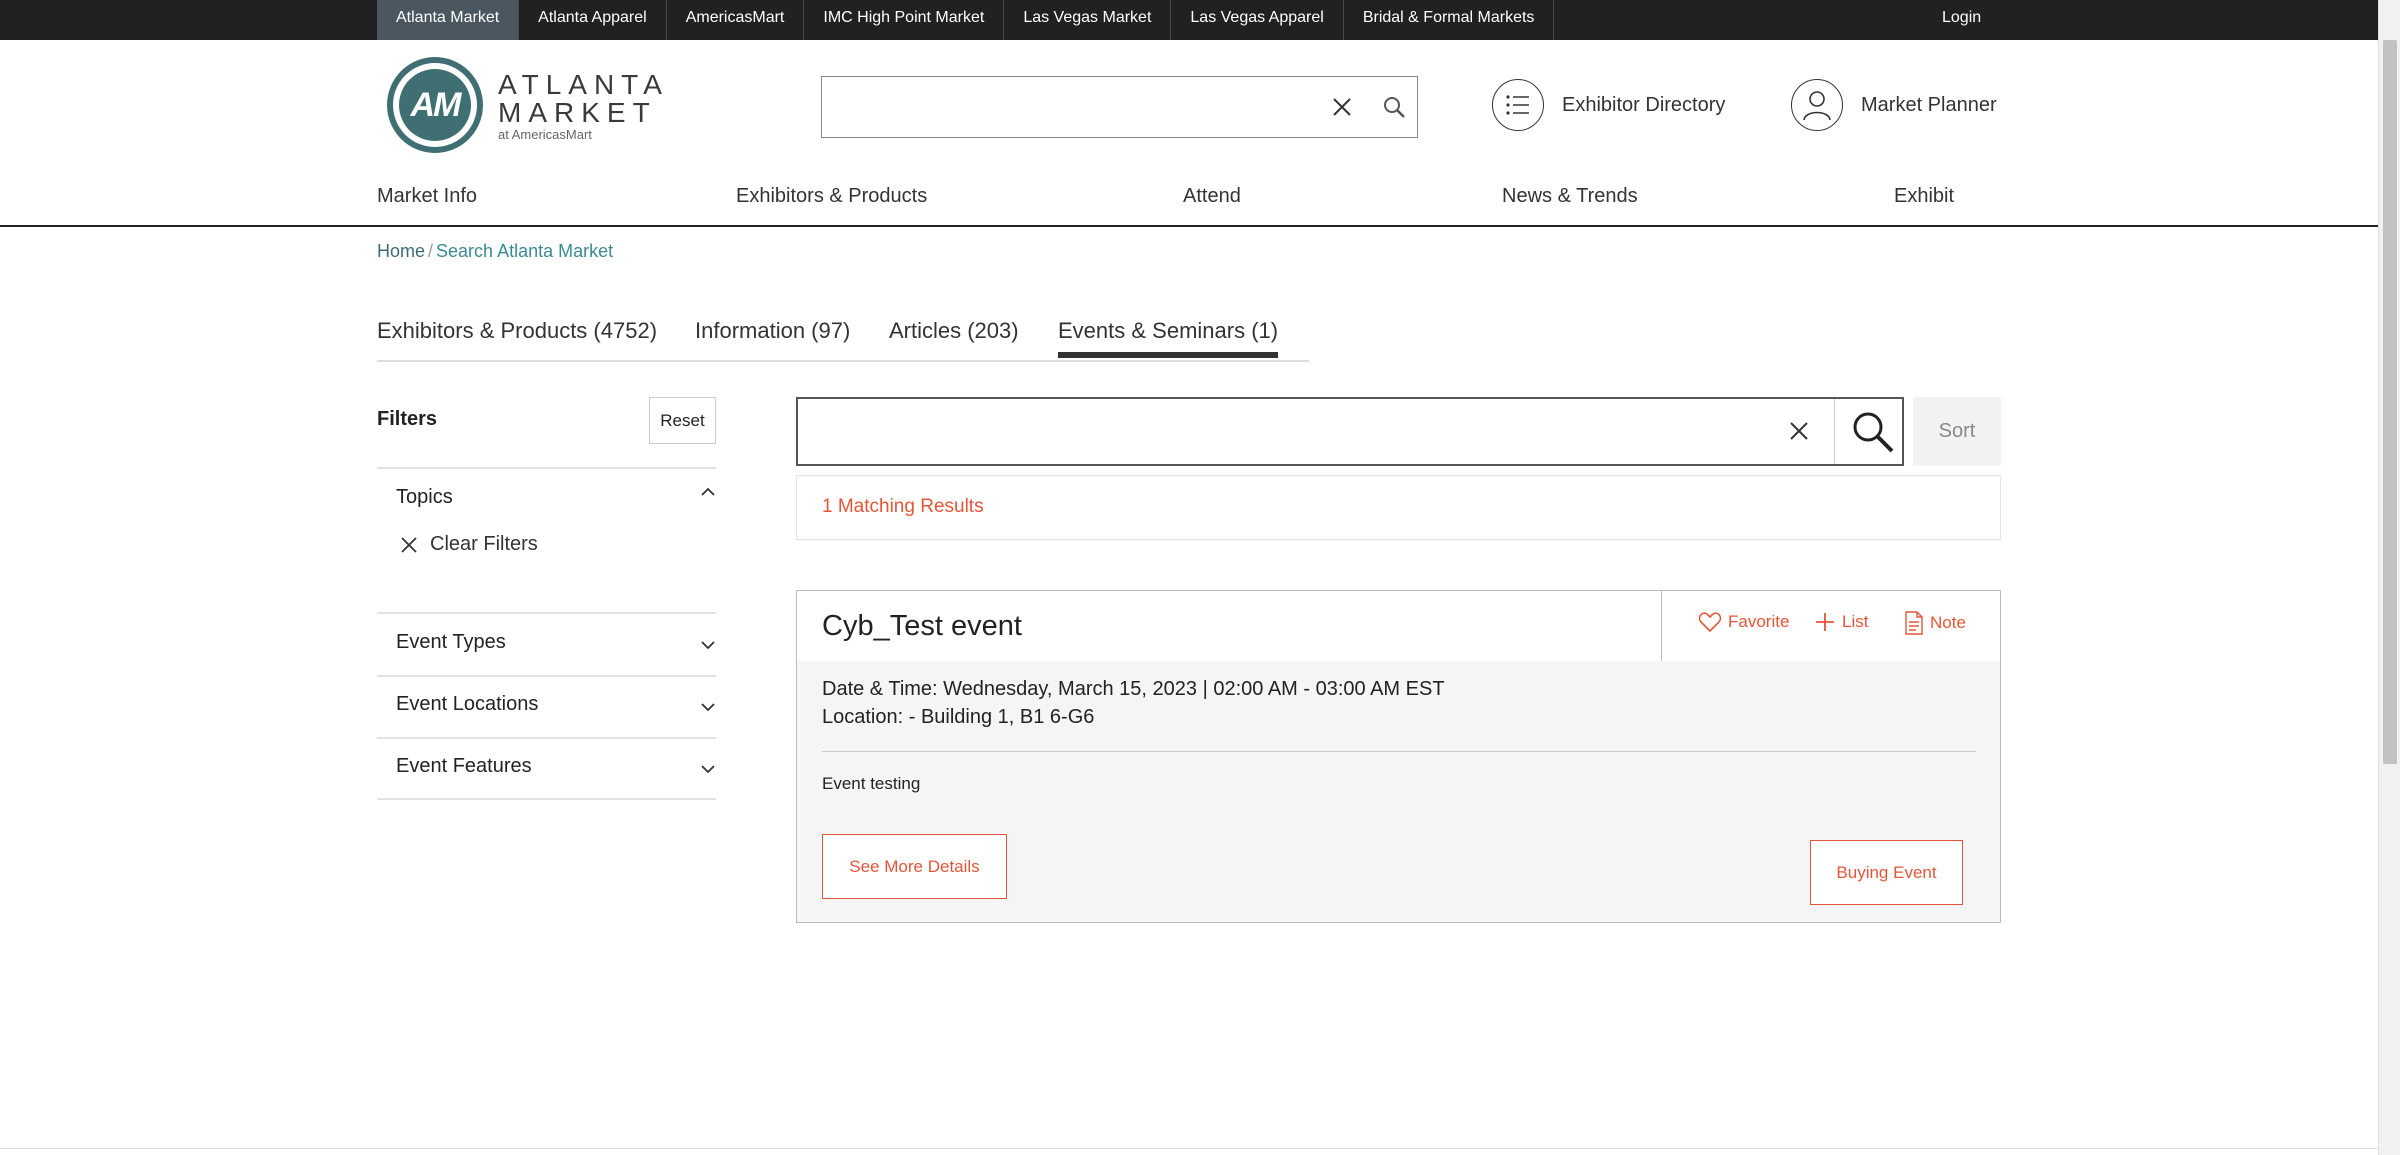 The height and width of the screenshot is (1155, 2400). I want to click on matching-results-count: 1 Matching Results, so click(903, 506).